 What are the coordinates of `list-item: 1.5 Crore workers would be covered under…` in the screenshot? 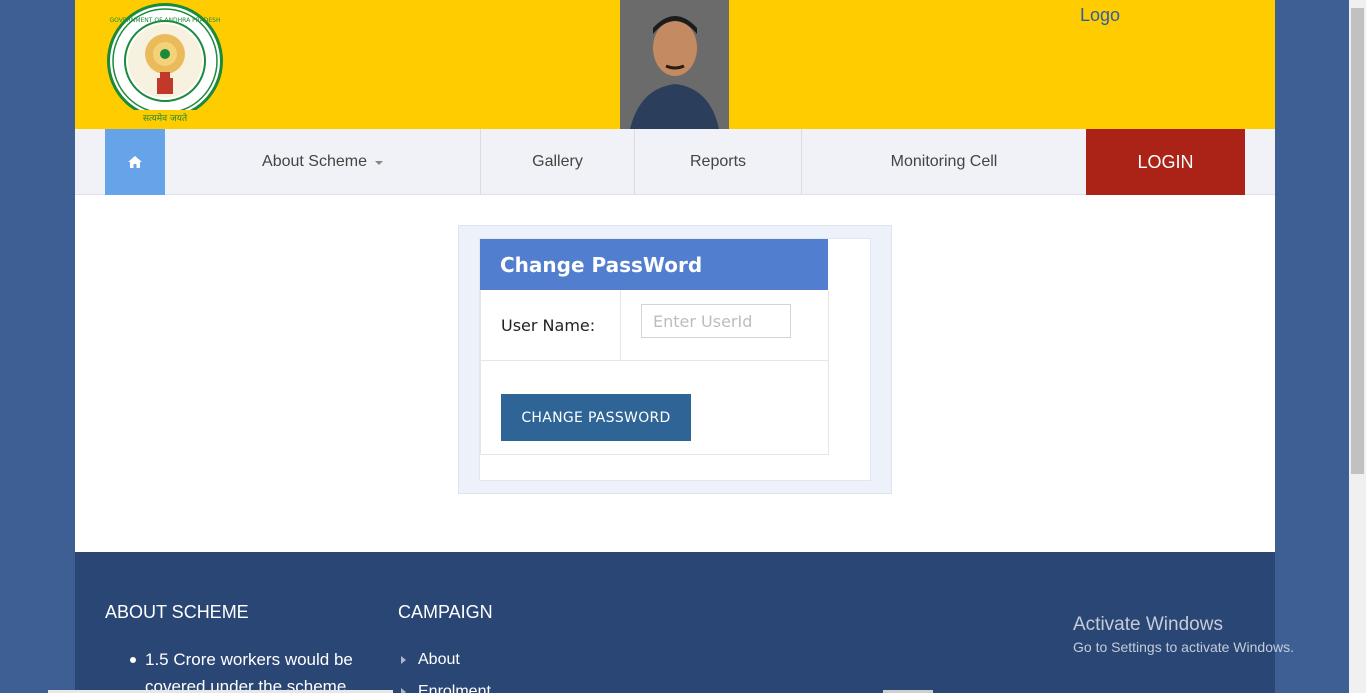 It's located at (240, 669).